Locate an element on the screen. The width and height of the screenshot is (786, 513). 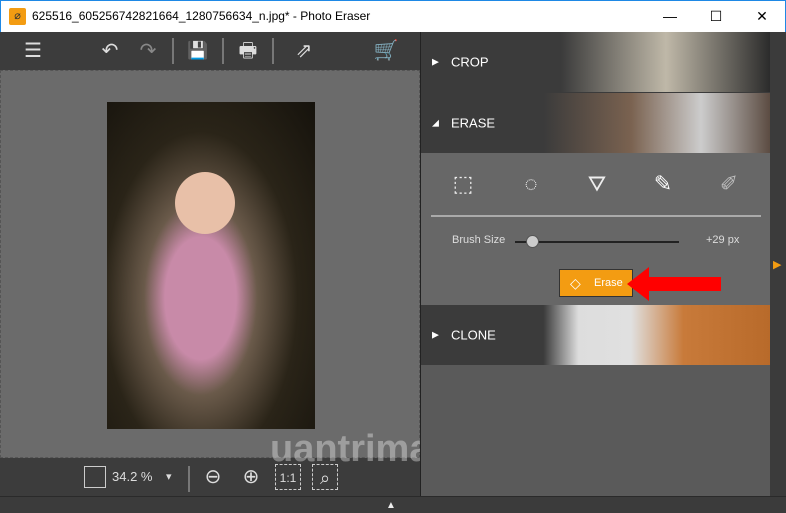
share-icon: ⇗ is located at coordinates (304, 51).